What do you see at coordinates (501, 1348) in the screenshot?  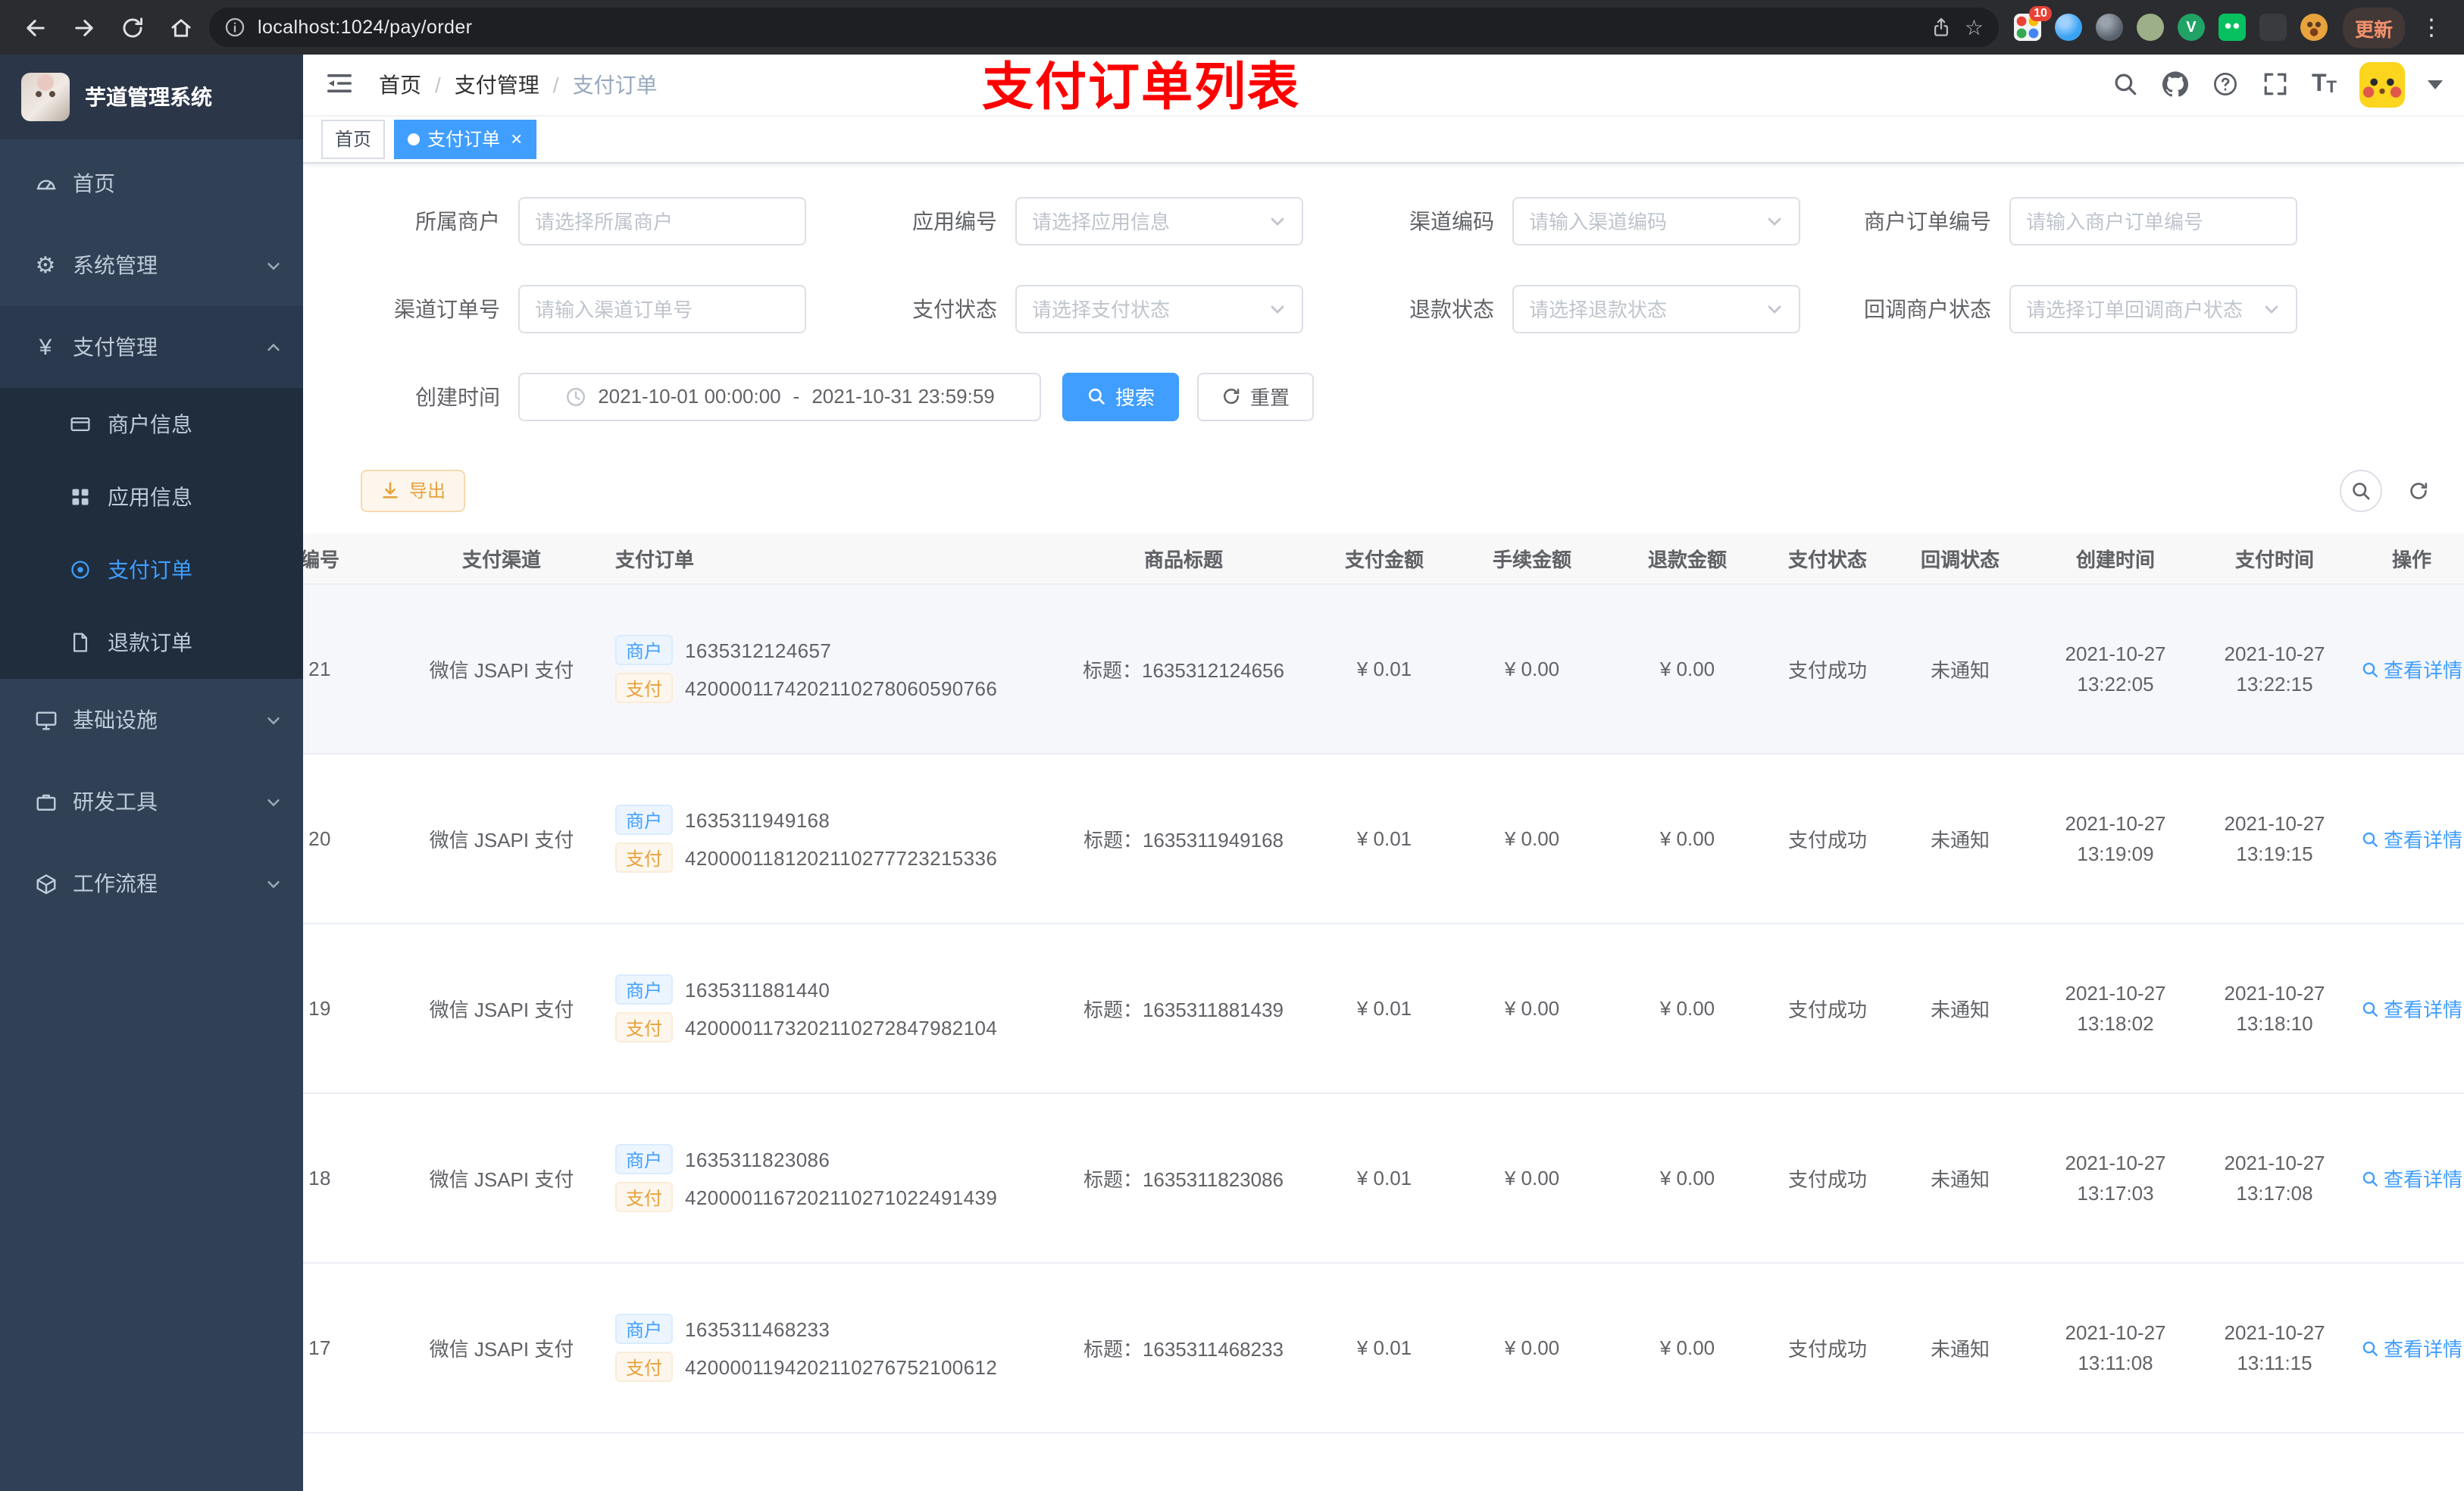 I see `channel-cell: 微信 JSAPI 支付` at bounding box center [501, 1348].